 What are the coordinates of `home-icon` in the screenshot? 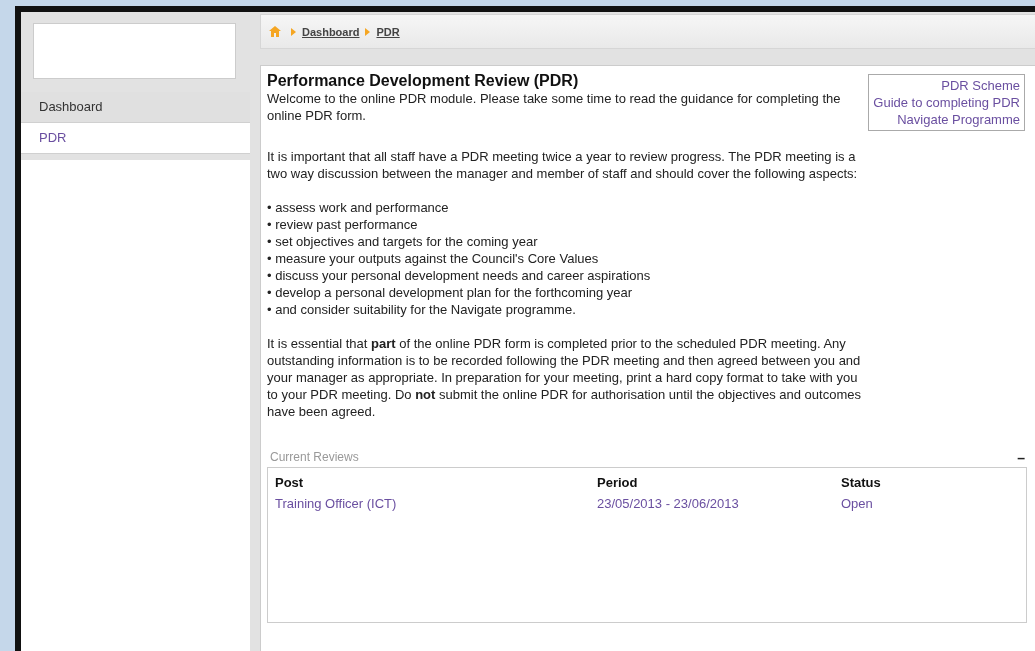 It's located at (275, 31).